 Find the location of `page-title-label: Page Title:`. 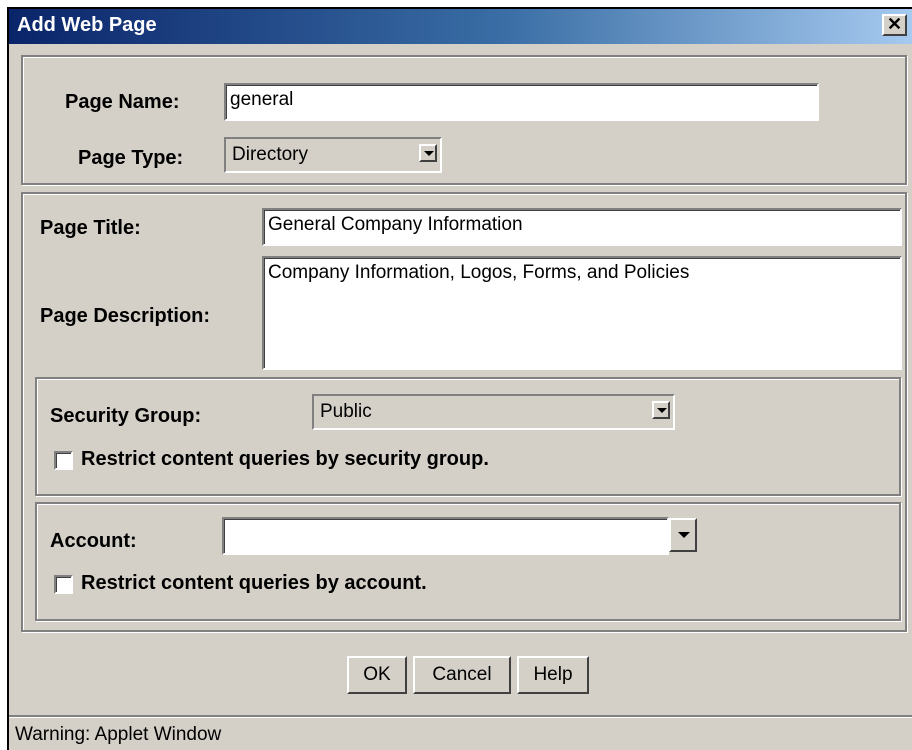

page-title-label: Page Title: is located at coordinates (90, 228).